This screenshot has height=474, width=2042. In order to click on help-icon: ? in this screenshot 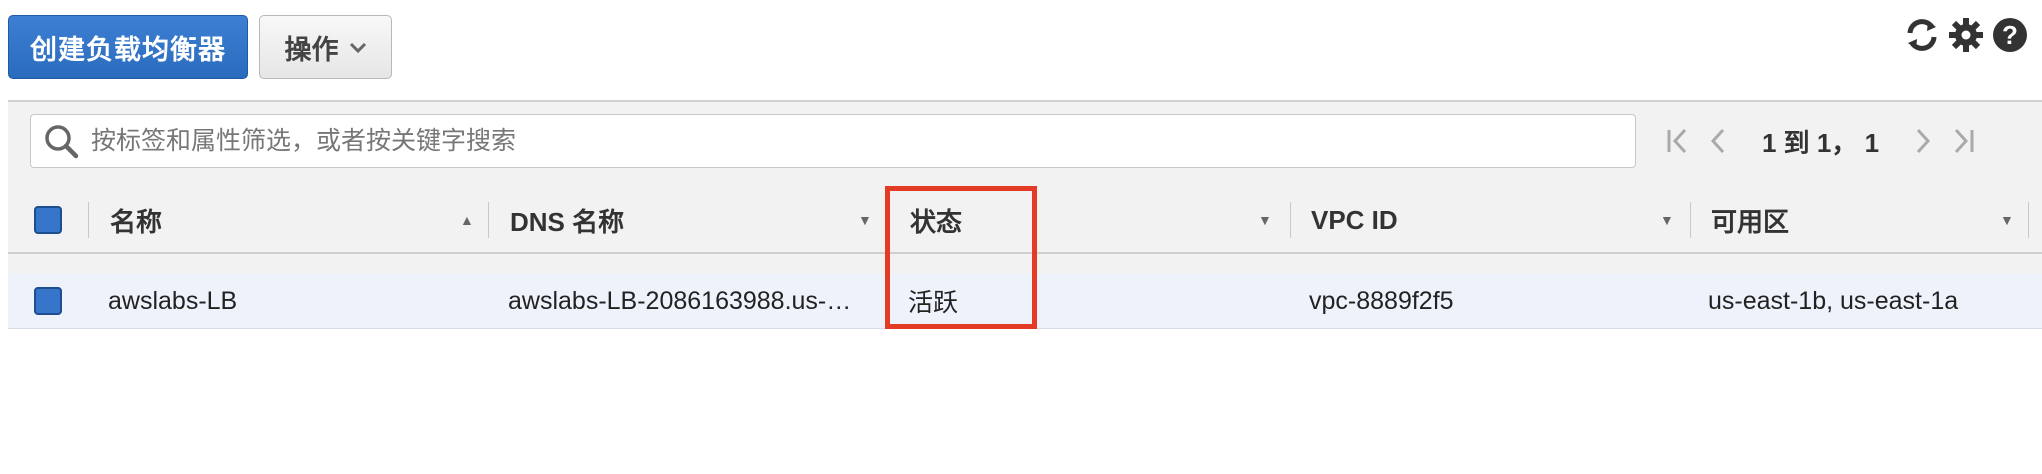, I will do `click(2010, 35)`.